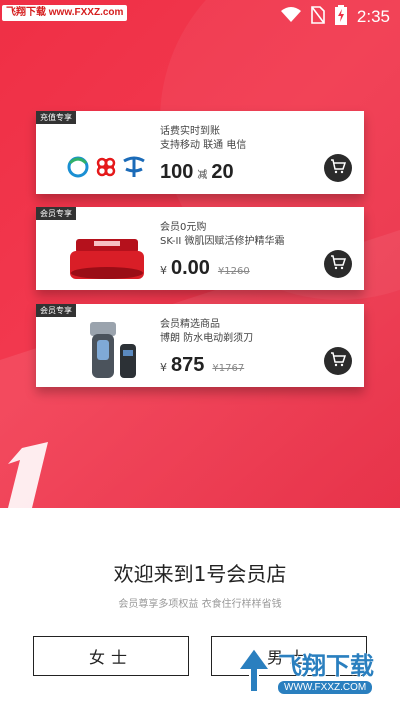  What do you see at coordinates (134, 166) in the screenshot?
I see `china-telecom-logo` at bounding box center [134, 166].